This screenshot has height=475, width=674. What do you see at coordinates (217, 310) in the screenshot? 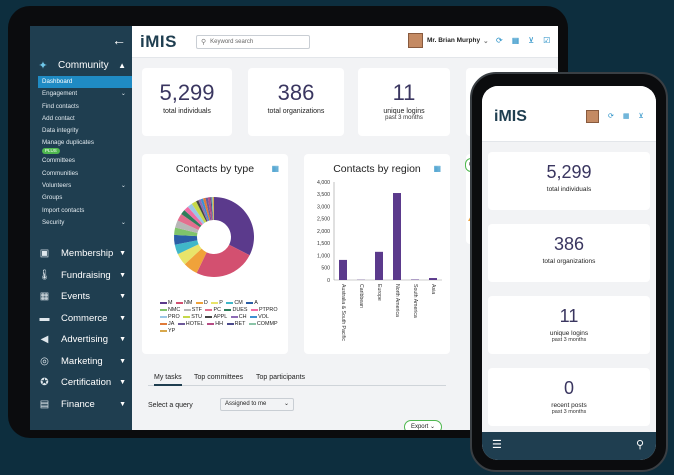
I see `legend-label: PC` at bounding box center [217, 310].